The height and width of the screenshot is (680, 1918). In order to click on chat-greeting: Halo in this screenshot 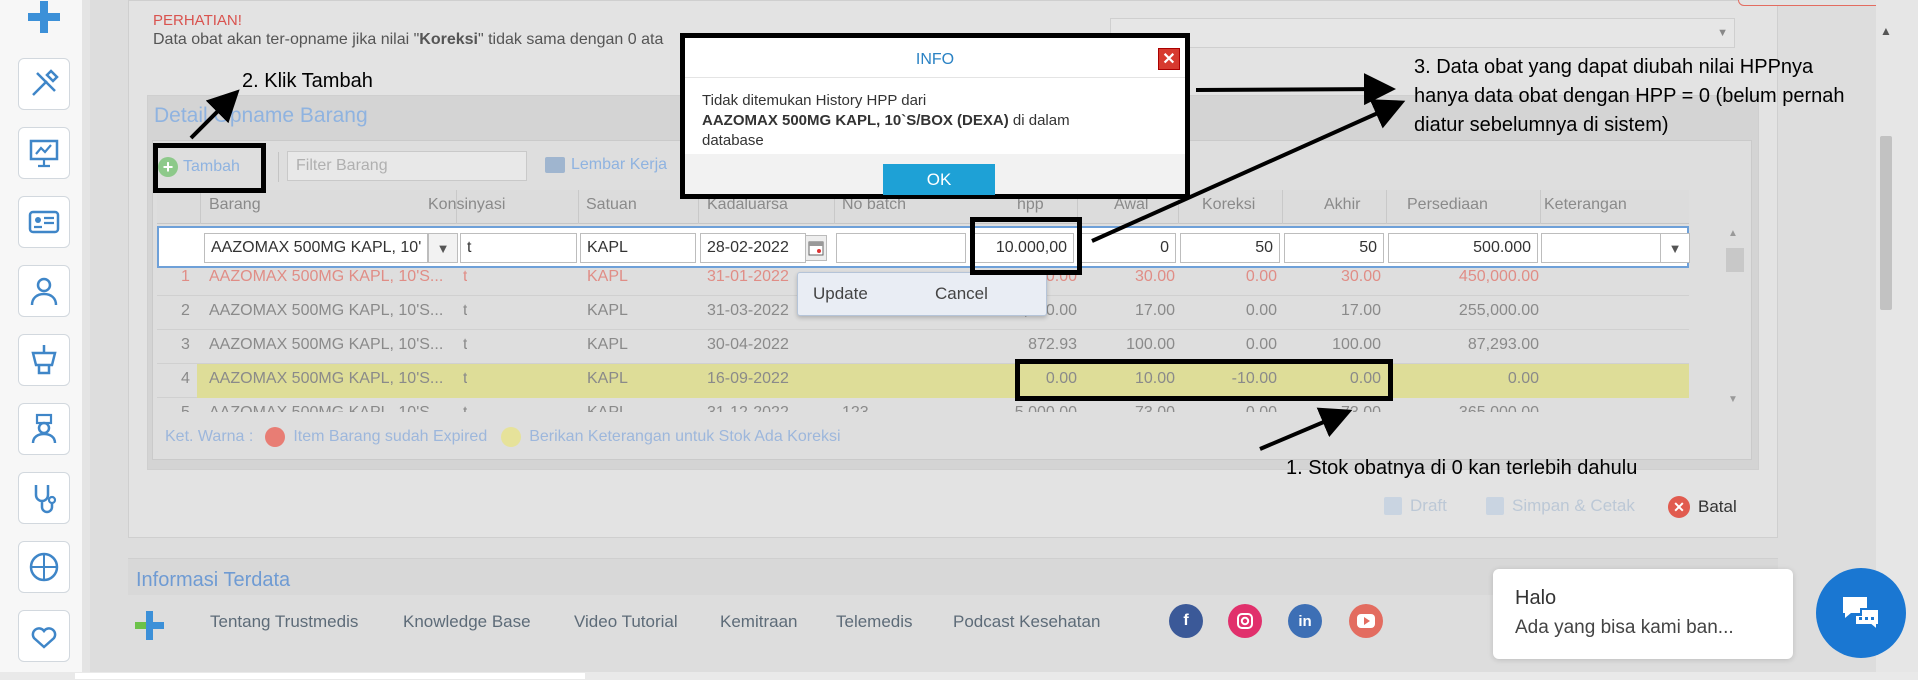, I will do `click(1536, 598)`.